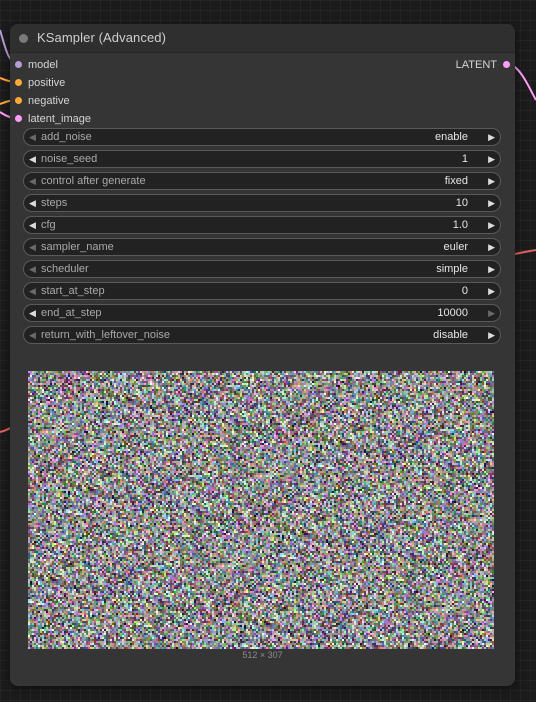  I want to click on widget-name: control after generate, so click(93, 181).